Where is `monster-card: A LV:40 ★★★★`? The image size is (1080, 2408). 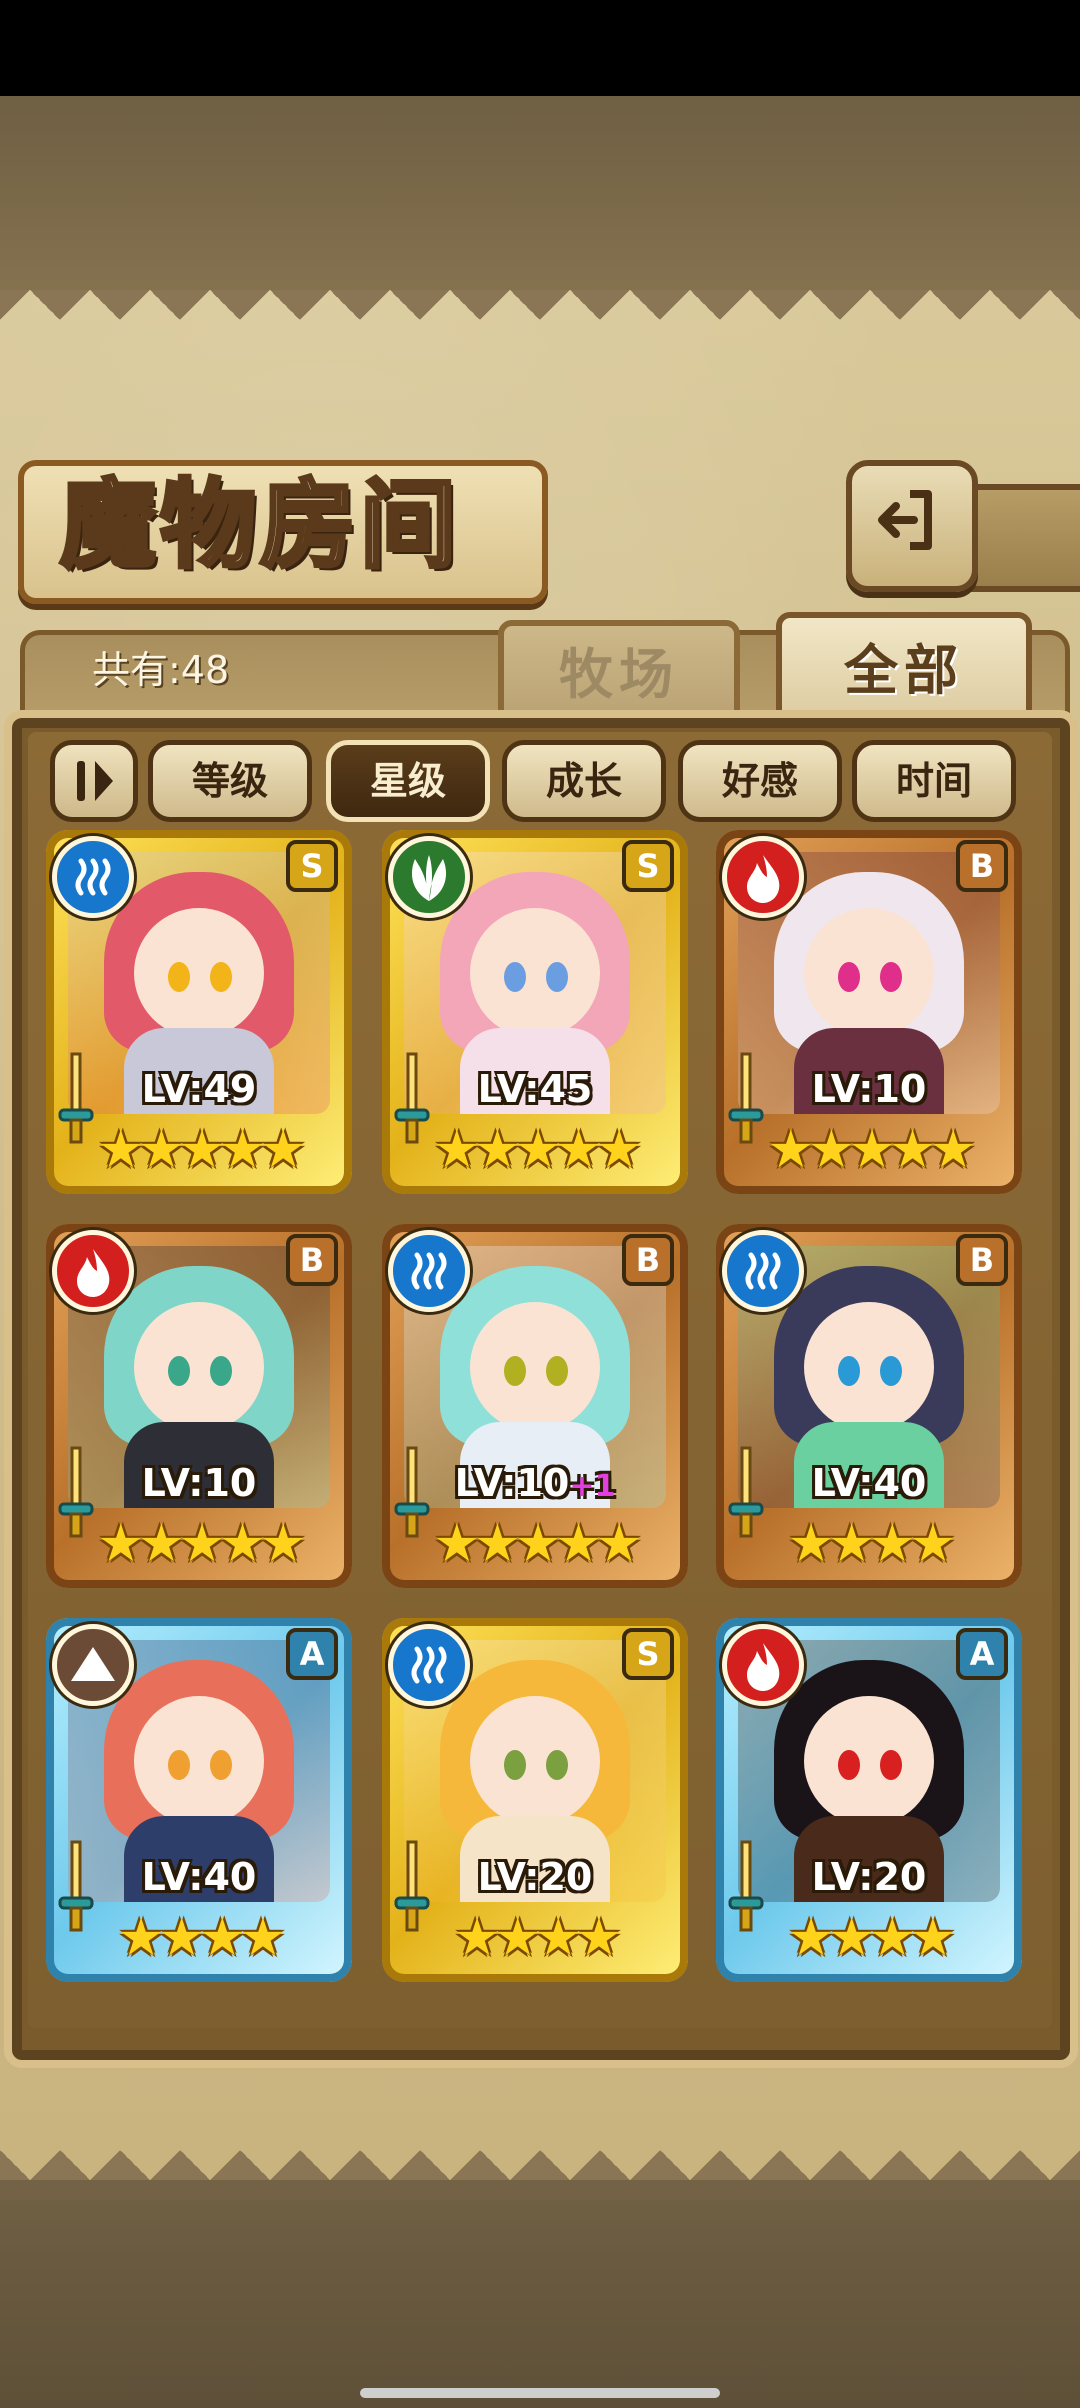
monster-card: A LV:40 ★★★★ is located at coordinates (199, 1800).